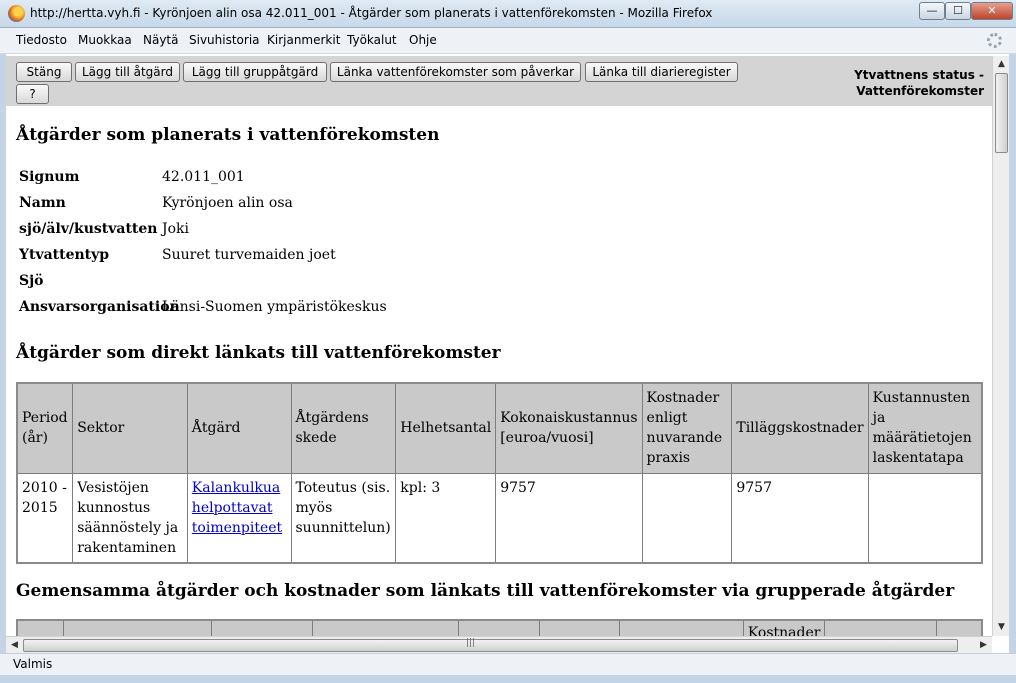 This screenshot has width=1016, height=683. What do you see at coordinates (64, 255) in the screenshot?
I see `info-label: Ytvattentyp` at bounding box center [64, 255].